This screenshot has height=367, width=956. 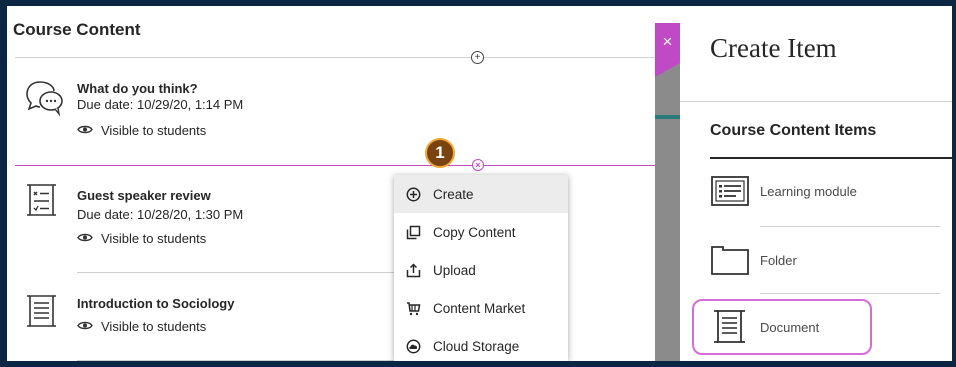 I want to click on item-due-date: Due date: 10/28/20, 1:30 PM, so click(x=160, y=214).